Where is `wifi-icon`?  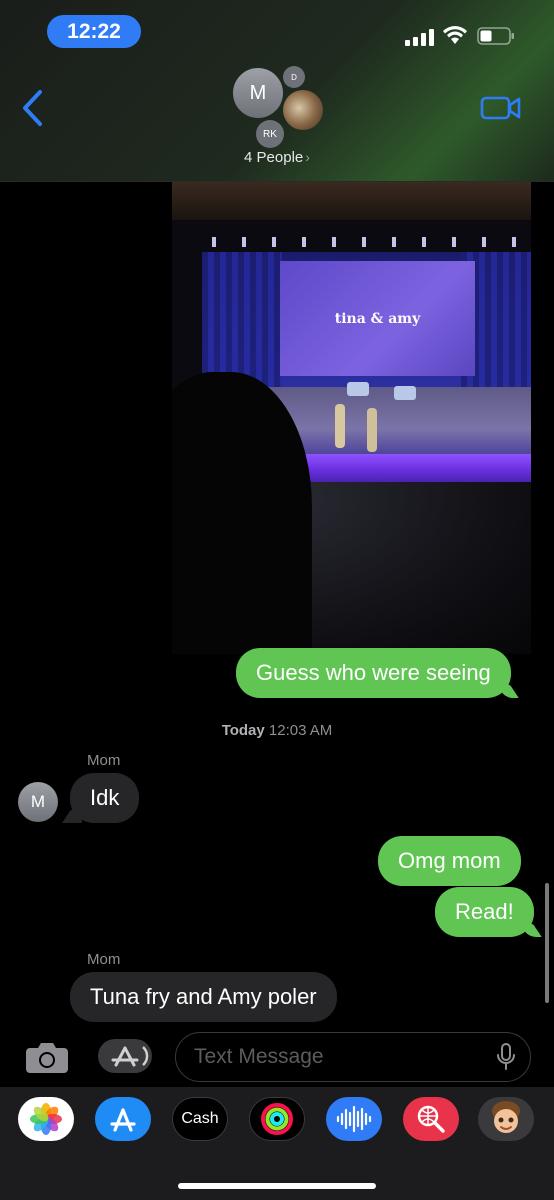
wifi-icon is located at coordinates (455, 35).